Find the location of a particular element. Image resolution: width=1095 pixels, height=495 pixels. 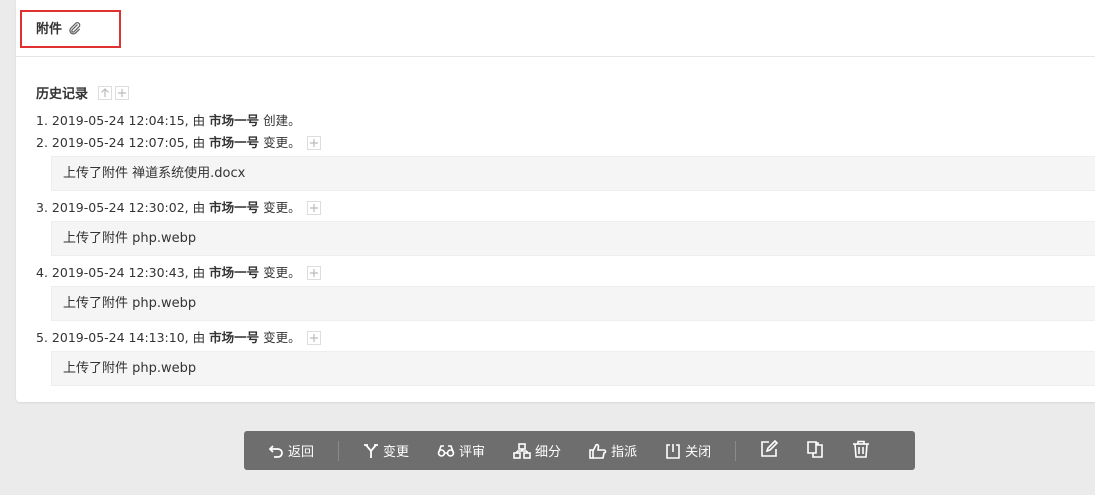

copy-button is located at coordinates (815, 451).